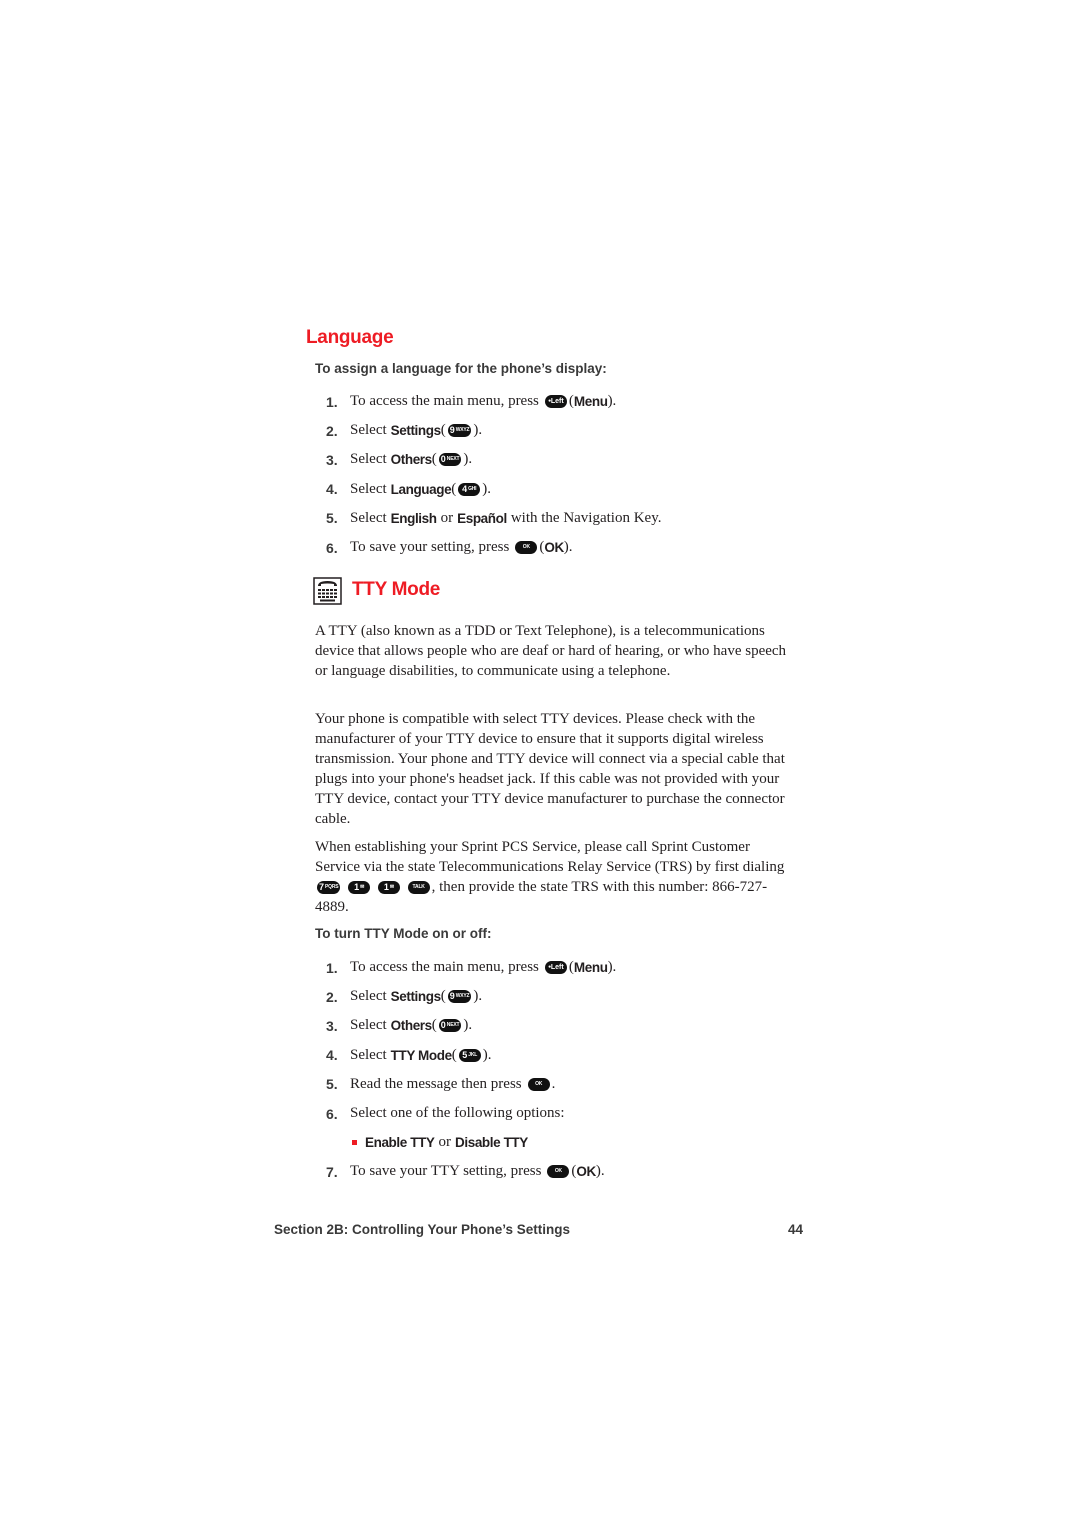 Image resolution: width=1080 pixels, height=1528 pixels. What do you see at coordinates (469, 1055) in the screenshot?
I see `key-5-icon: 5 JKL` at bounding box center [469, 1055].